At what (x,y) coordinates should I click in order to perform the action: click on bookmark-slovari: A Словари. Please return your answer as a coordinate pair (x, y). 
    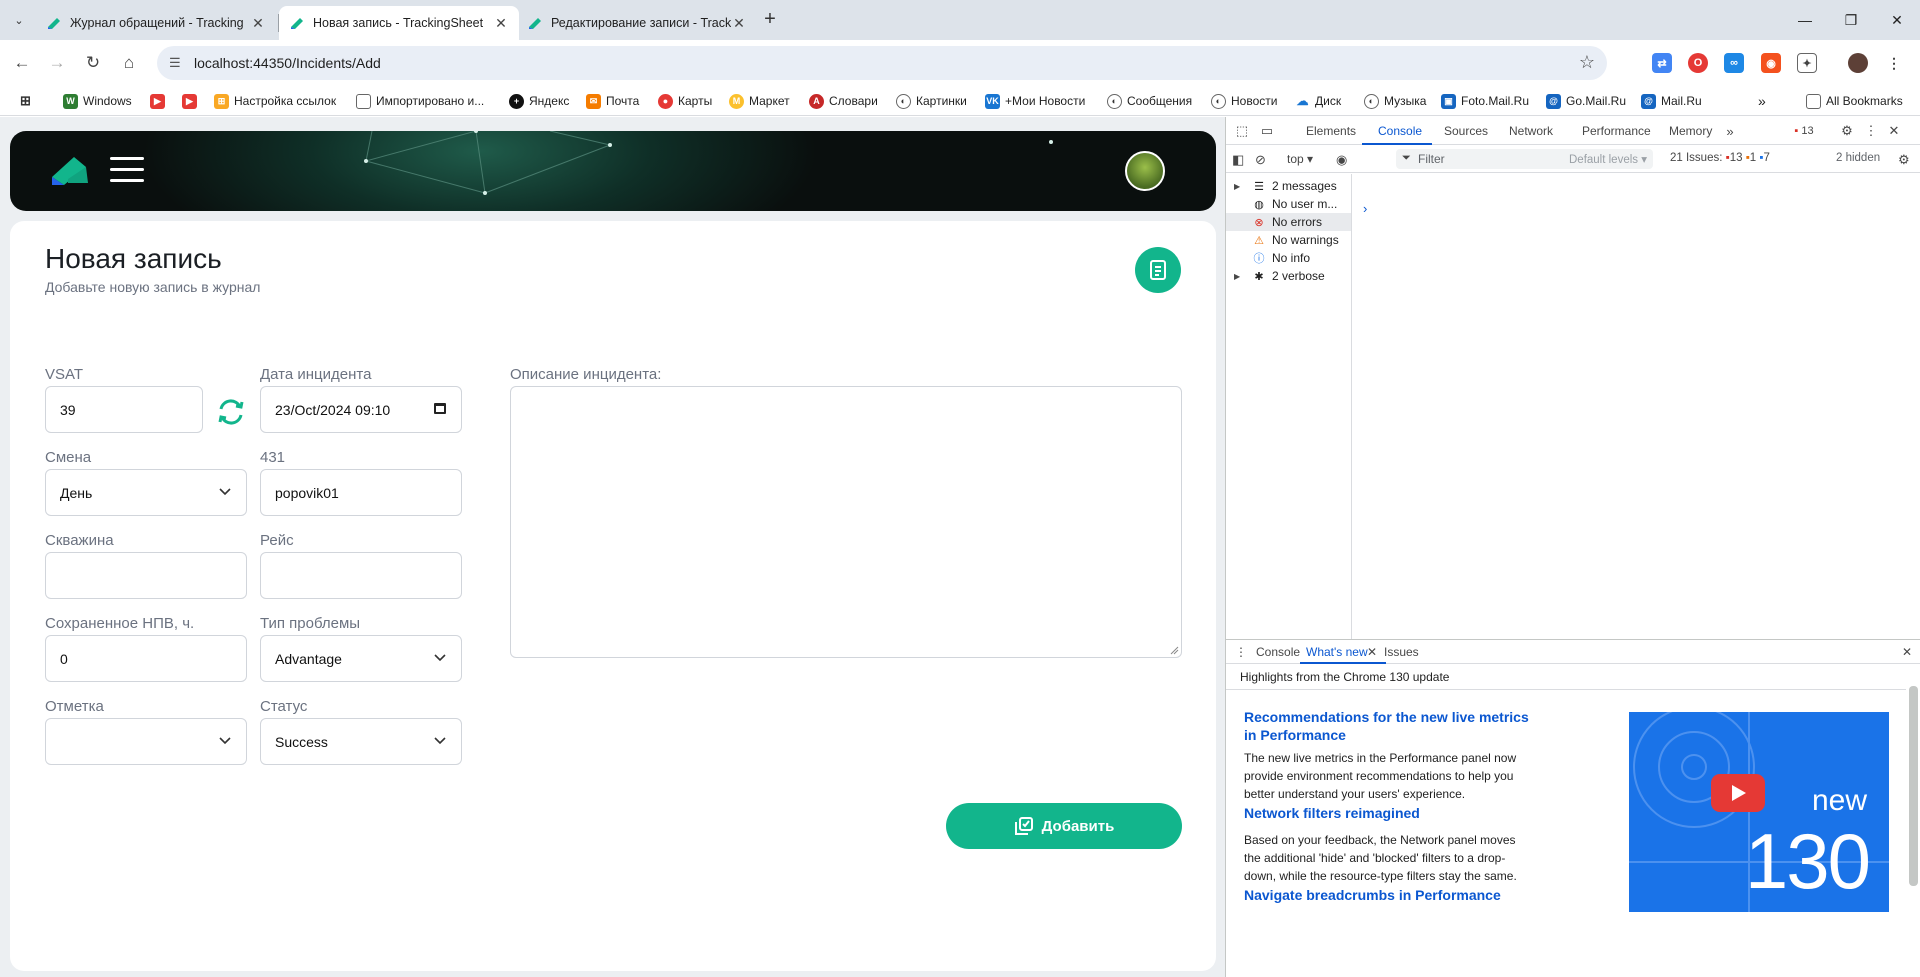
    Looking at the image, I should click on (843, 101).